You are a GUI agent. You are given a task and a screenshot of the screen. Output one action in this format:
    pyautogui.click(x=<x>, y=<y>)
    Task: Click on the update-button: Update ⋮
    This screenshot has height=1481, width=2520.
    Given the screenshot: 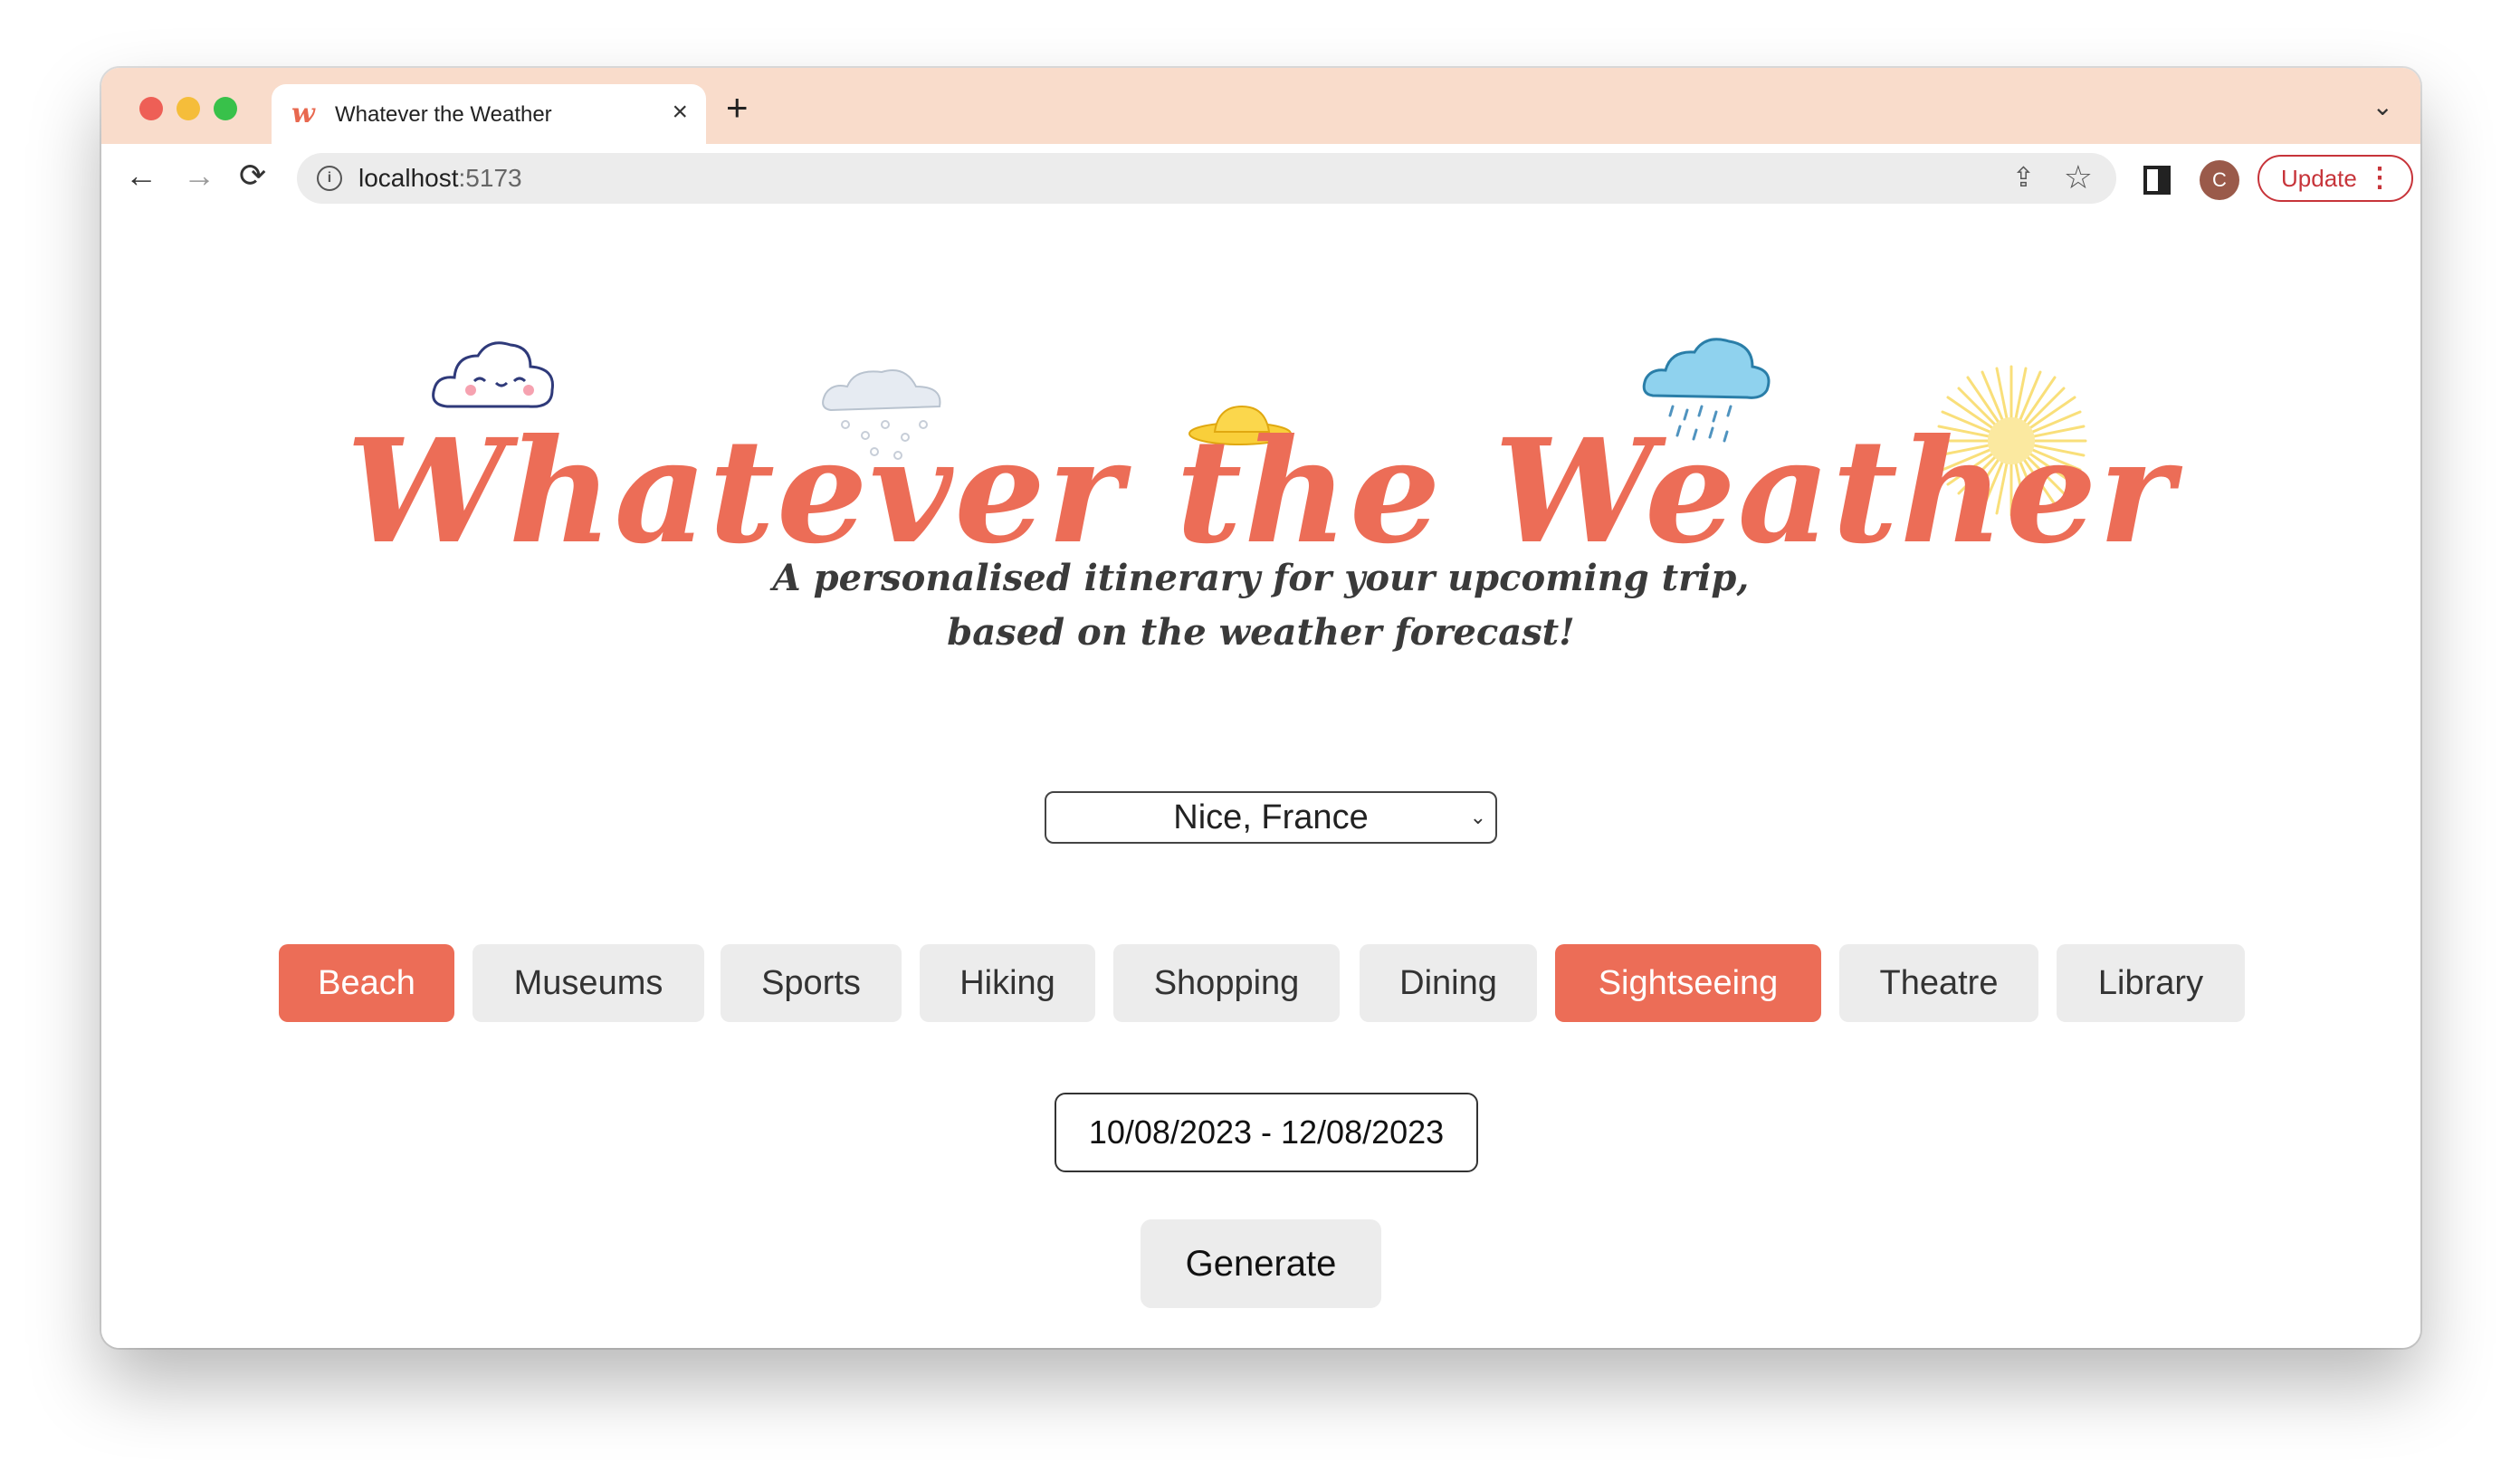 What is the action you would take?
    pyautogui.click(x=2335, y=178)
    